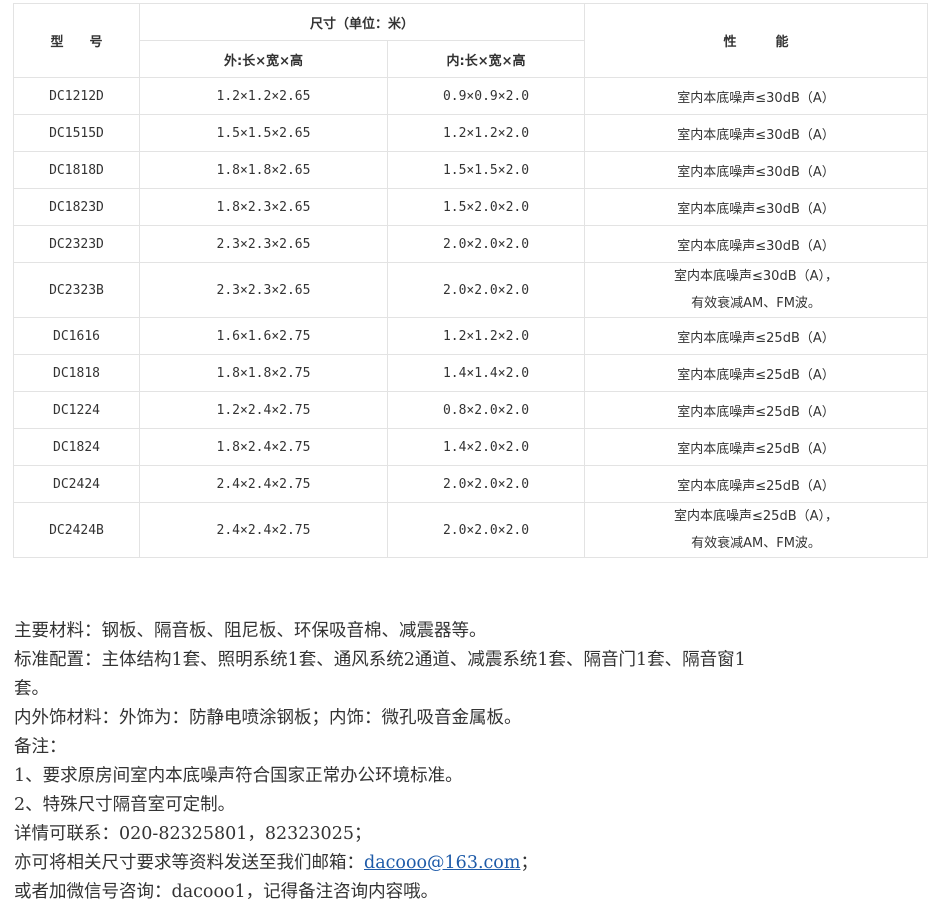 The image size is (937, 907). What do you see at coordinates (76, 170) in the screenshot?
I see `model-cell: DC1818D` at bounding box center [76, 170].